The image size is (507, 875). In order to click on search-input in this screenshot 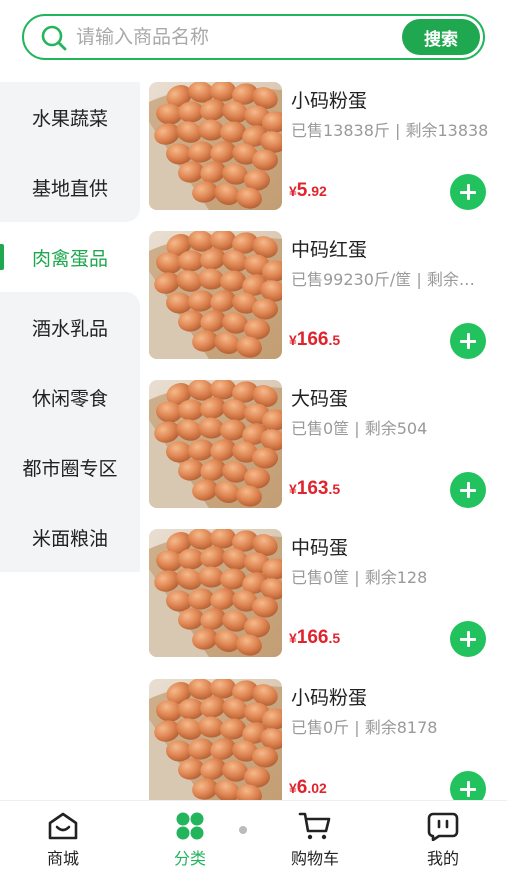, I will do `click(236, 37)`.